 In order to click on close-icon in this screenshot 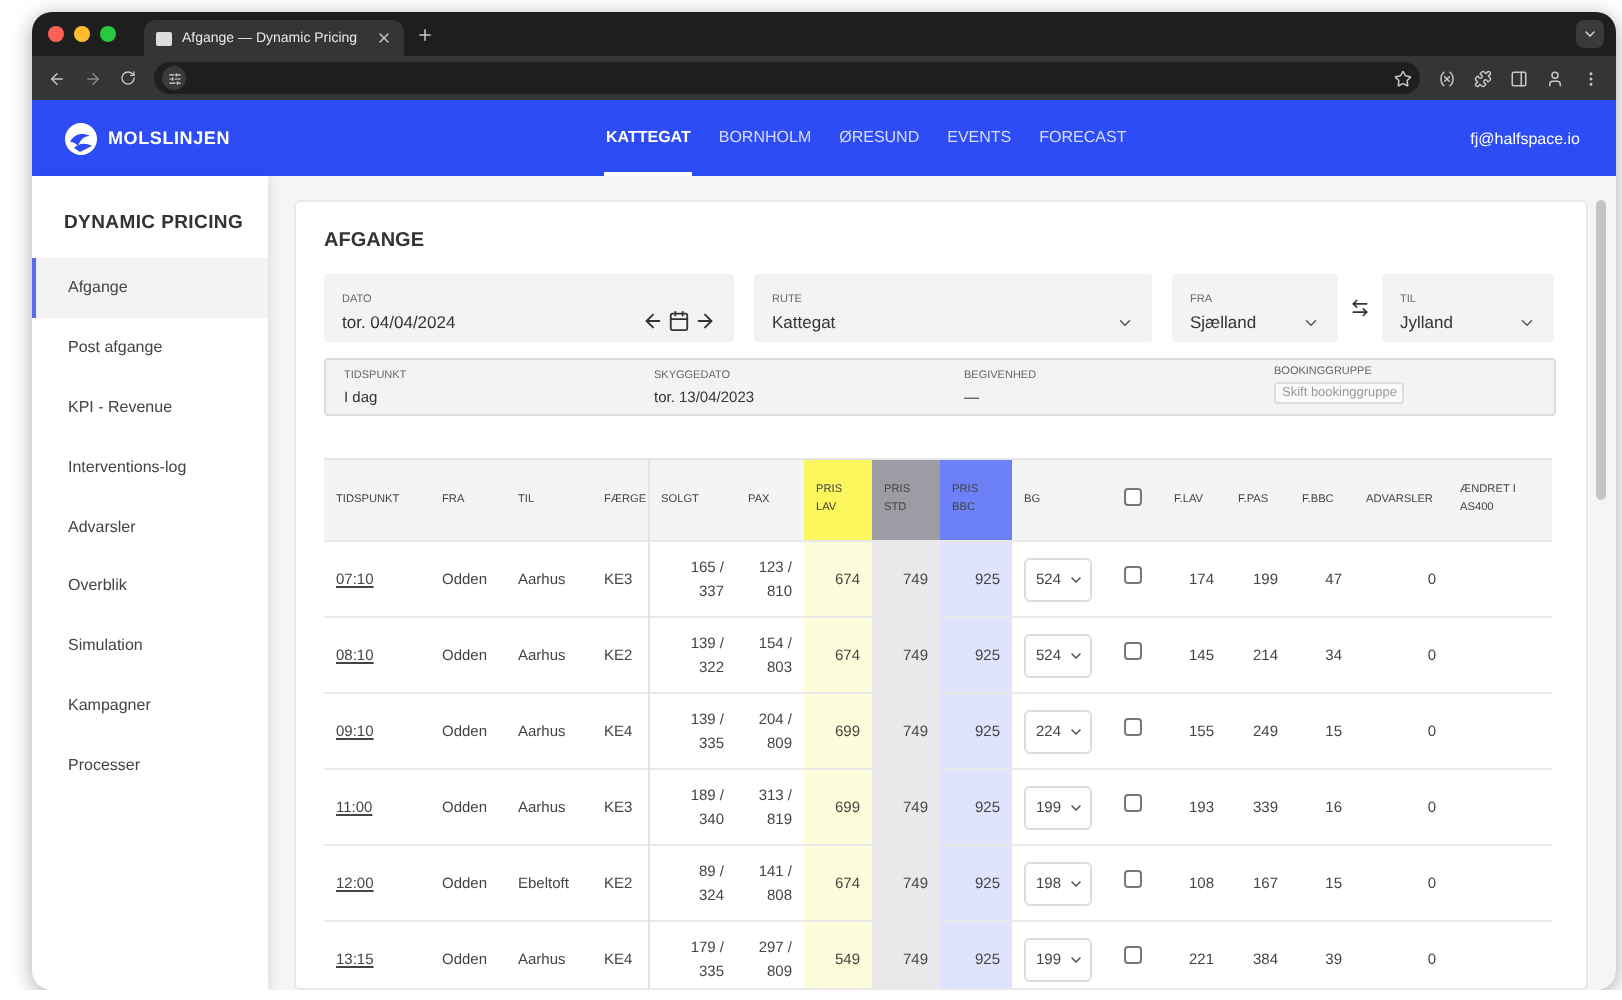, I will do `click(384, 38)`.